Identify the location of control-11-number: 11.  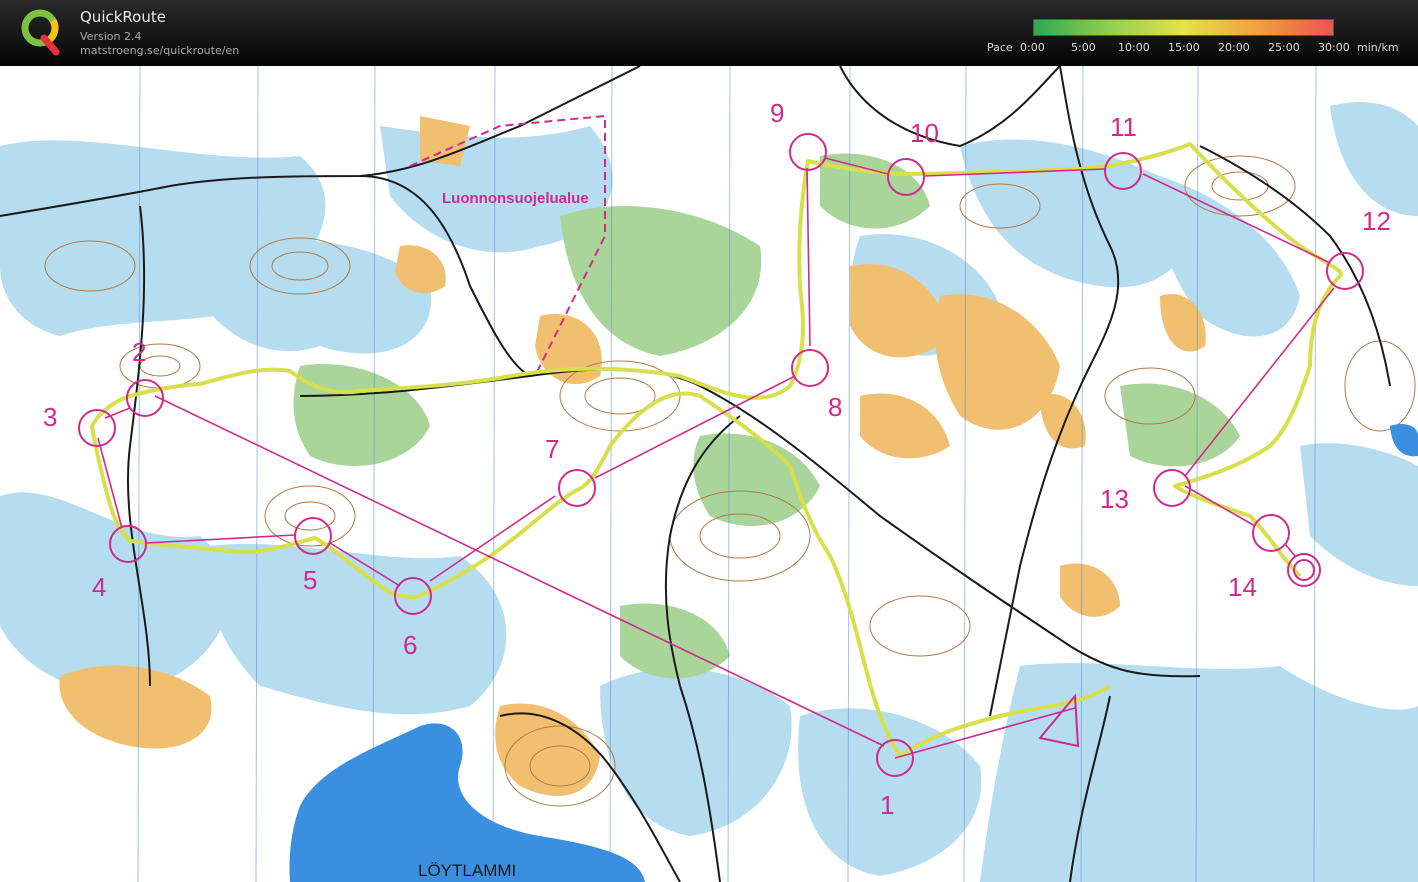
(1123, 127).